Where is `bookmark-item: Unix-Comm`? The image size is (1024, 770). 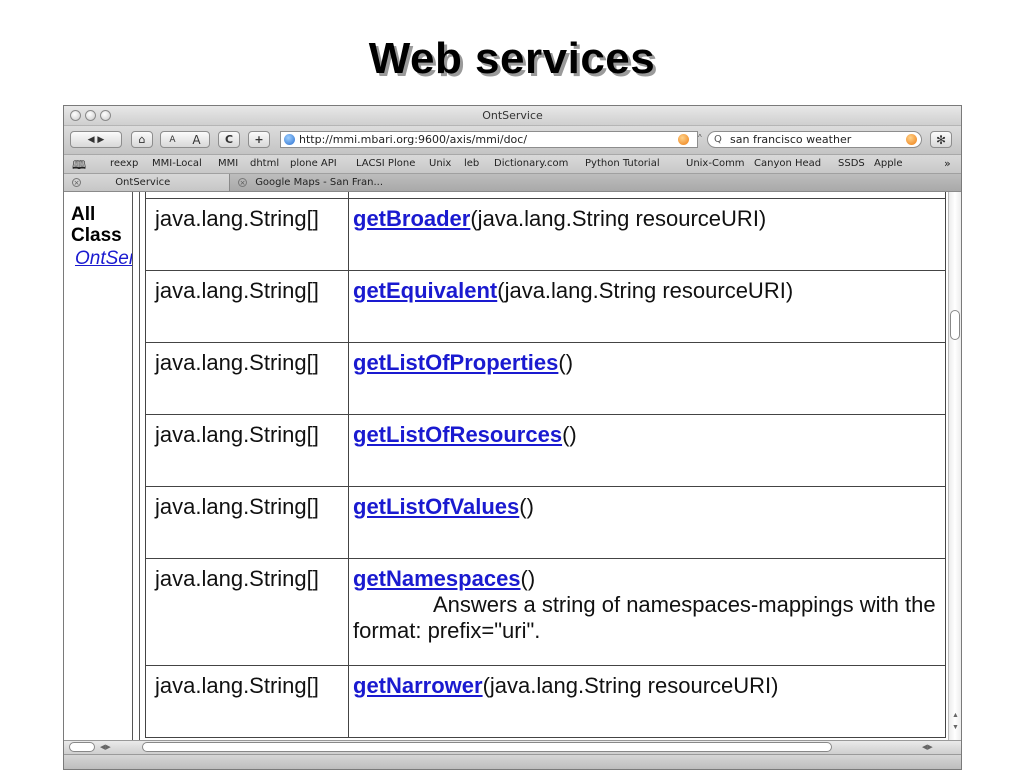 bookmark-item: Unix-Comm is located at coordinates (715, 163).